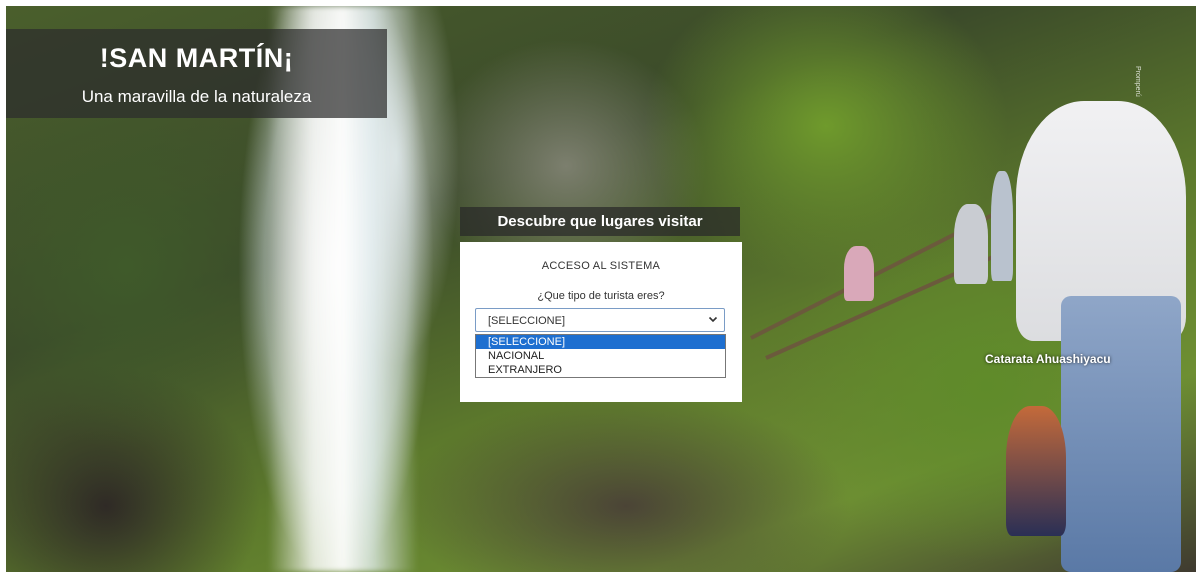 This screenshot has width=1202, height=575. I want to click on tourist-type-select: [SELECCIONE], so click(600, 320).